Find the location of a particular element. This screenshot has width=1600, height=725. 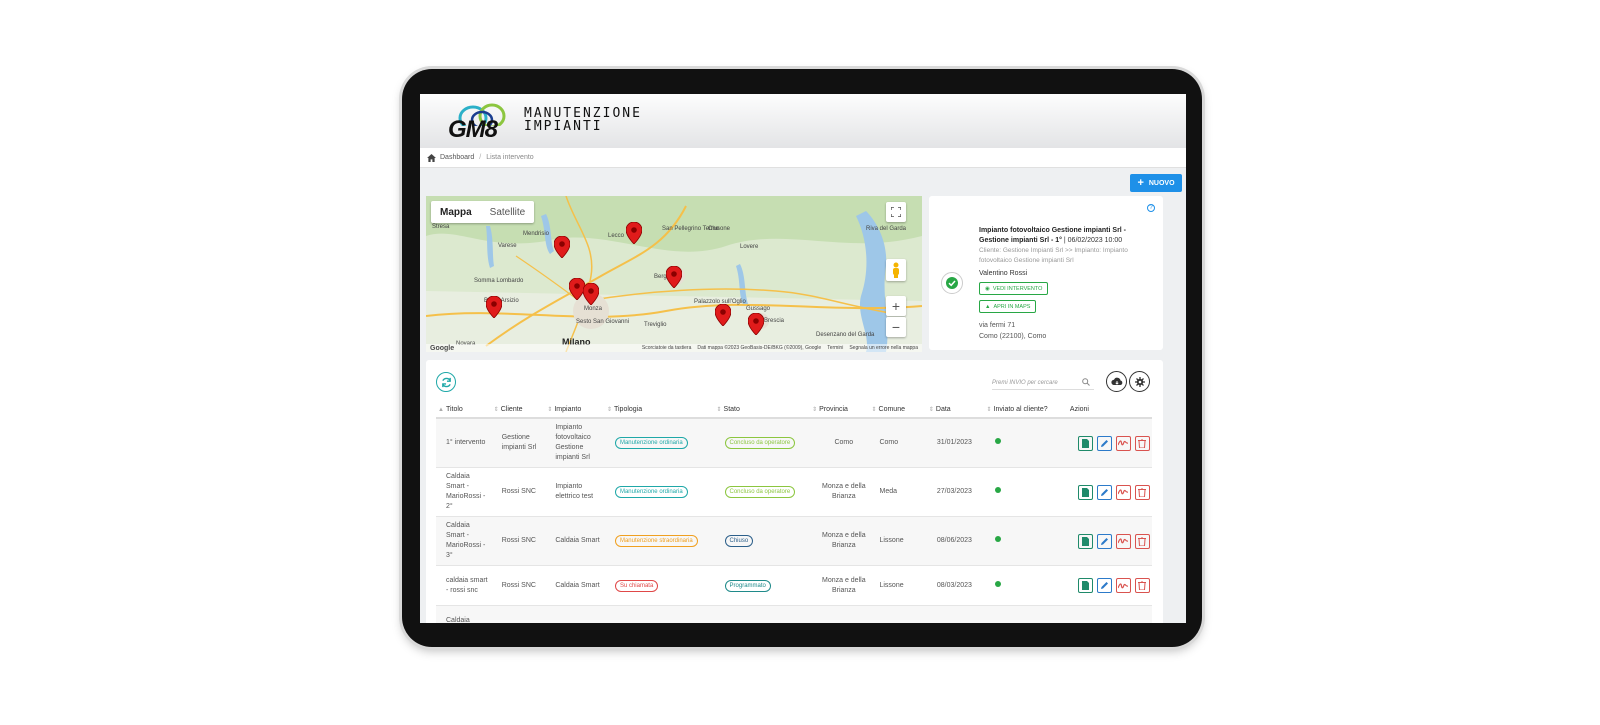

status-check-icon is located at coordinates (952, 283).